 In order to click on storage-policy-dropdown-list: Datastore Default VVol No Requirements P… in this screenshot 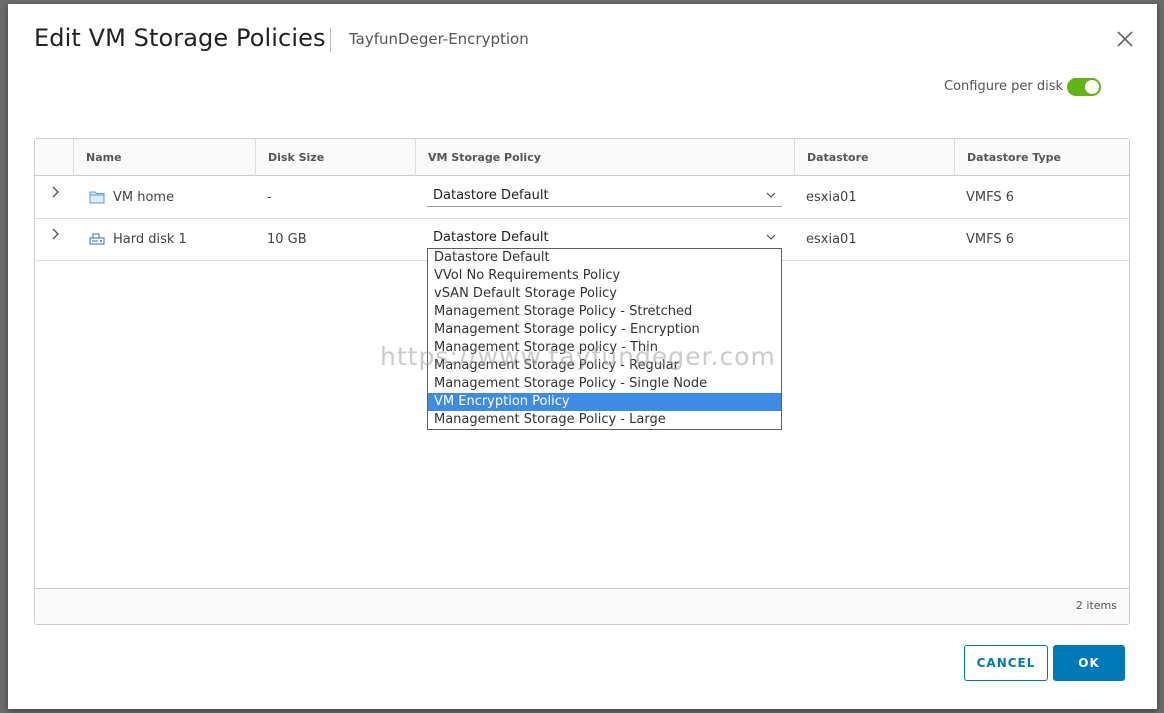, I will do `click(604, 339)`.